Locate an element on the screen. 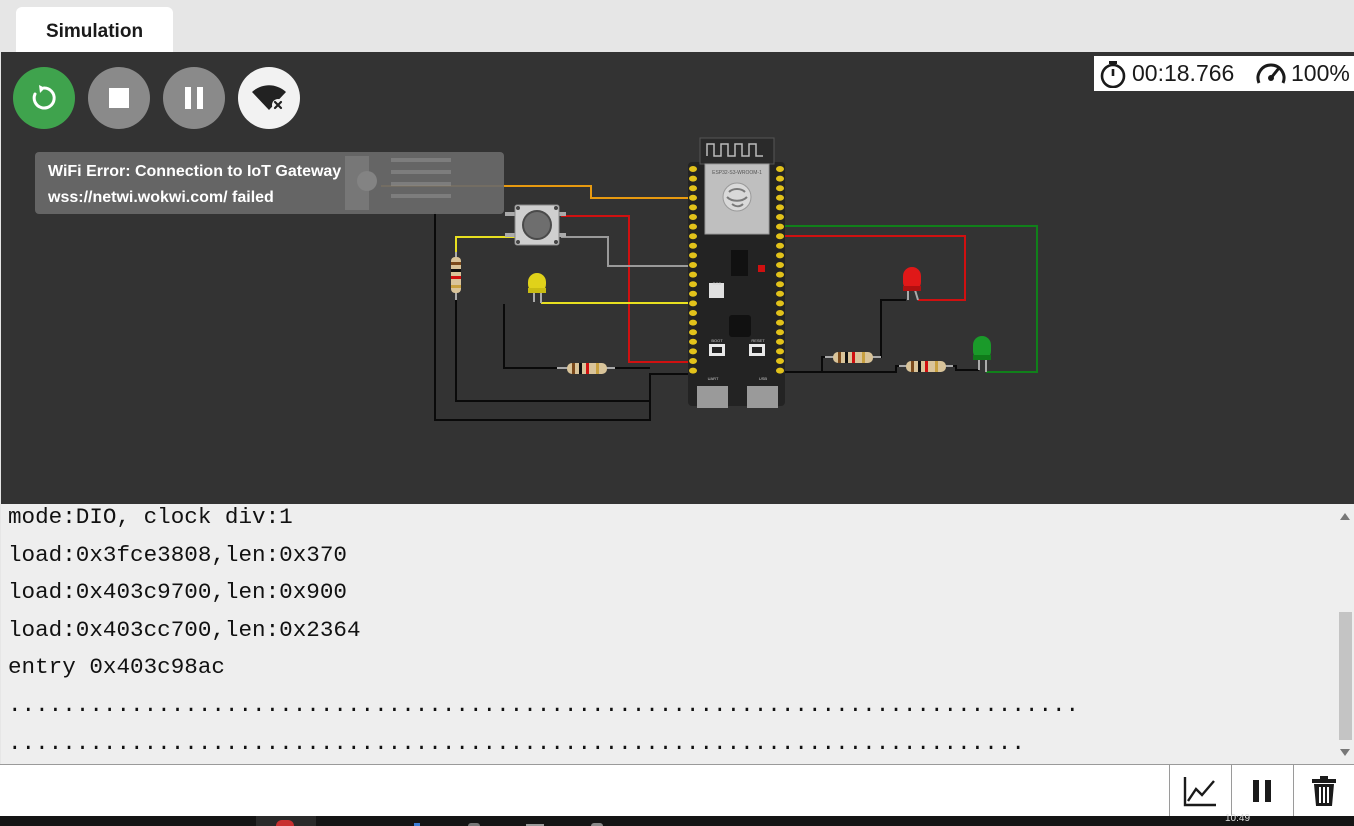 This screenshot has height=826, width=1354. simulation-speed: 100% is located at coordinates (1320, 73).